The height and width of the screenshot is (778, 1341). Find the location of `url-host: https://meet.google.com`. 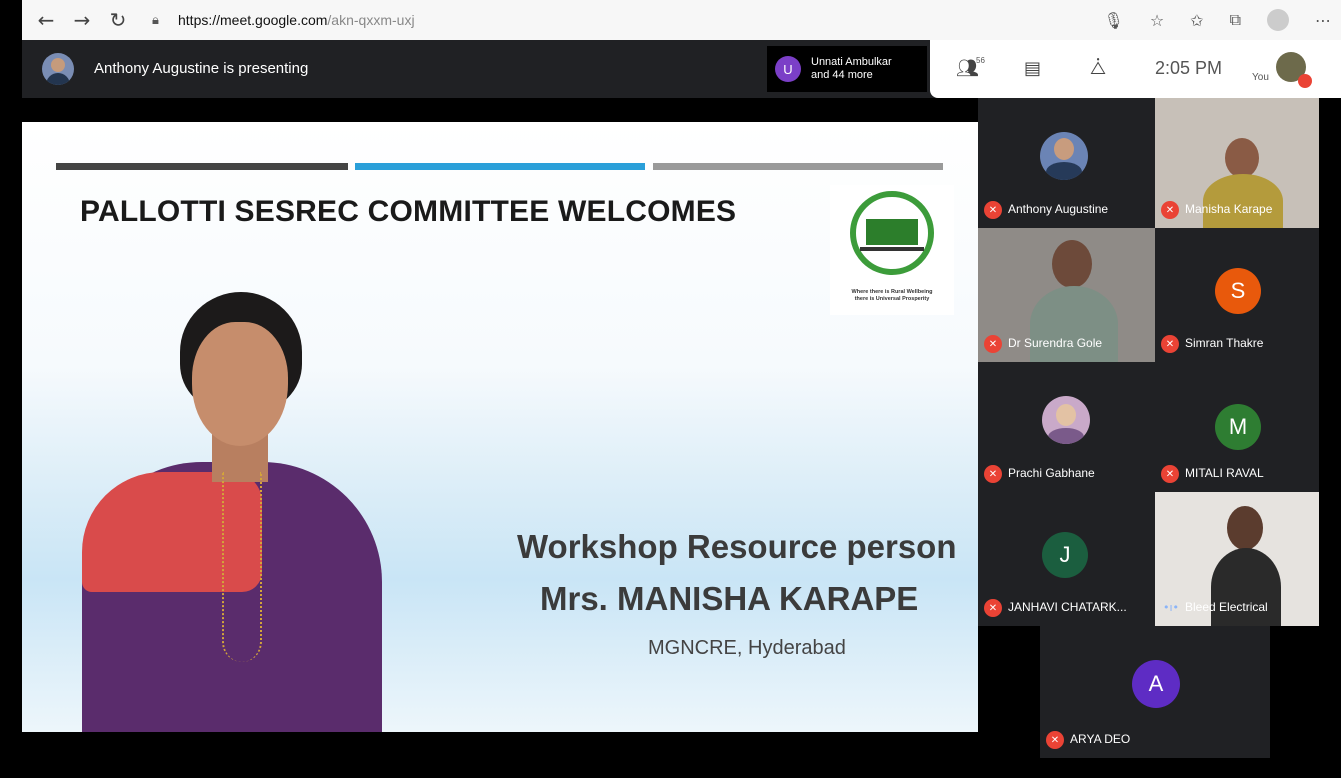

url-host: https://meet.google.com is located at coordinates (253, 20).